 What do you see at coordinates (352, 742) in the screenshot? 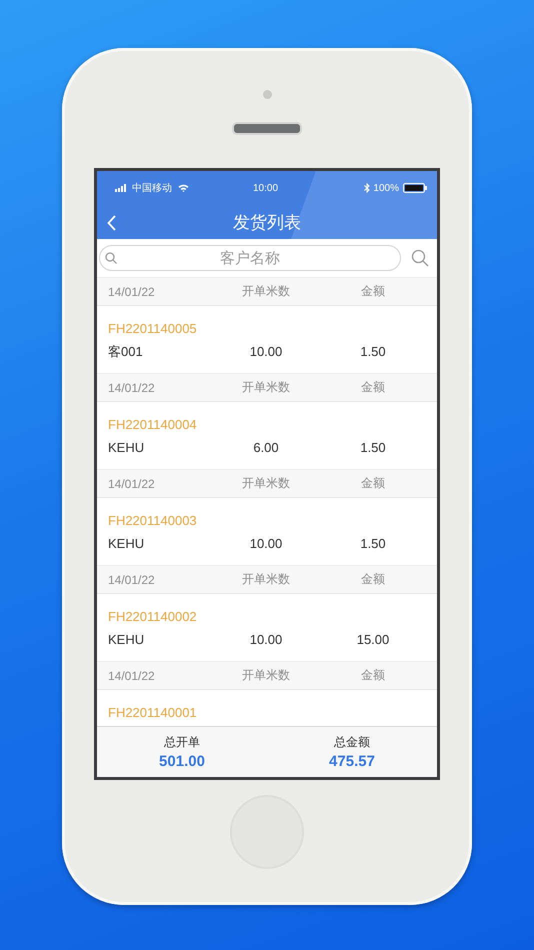
I see `total-label: 总金额` at bounding box center [352, 742].